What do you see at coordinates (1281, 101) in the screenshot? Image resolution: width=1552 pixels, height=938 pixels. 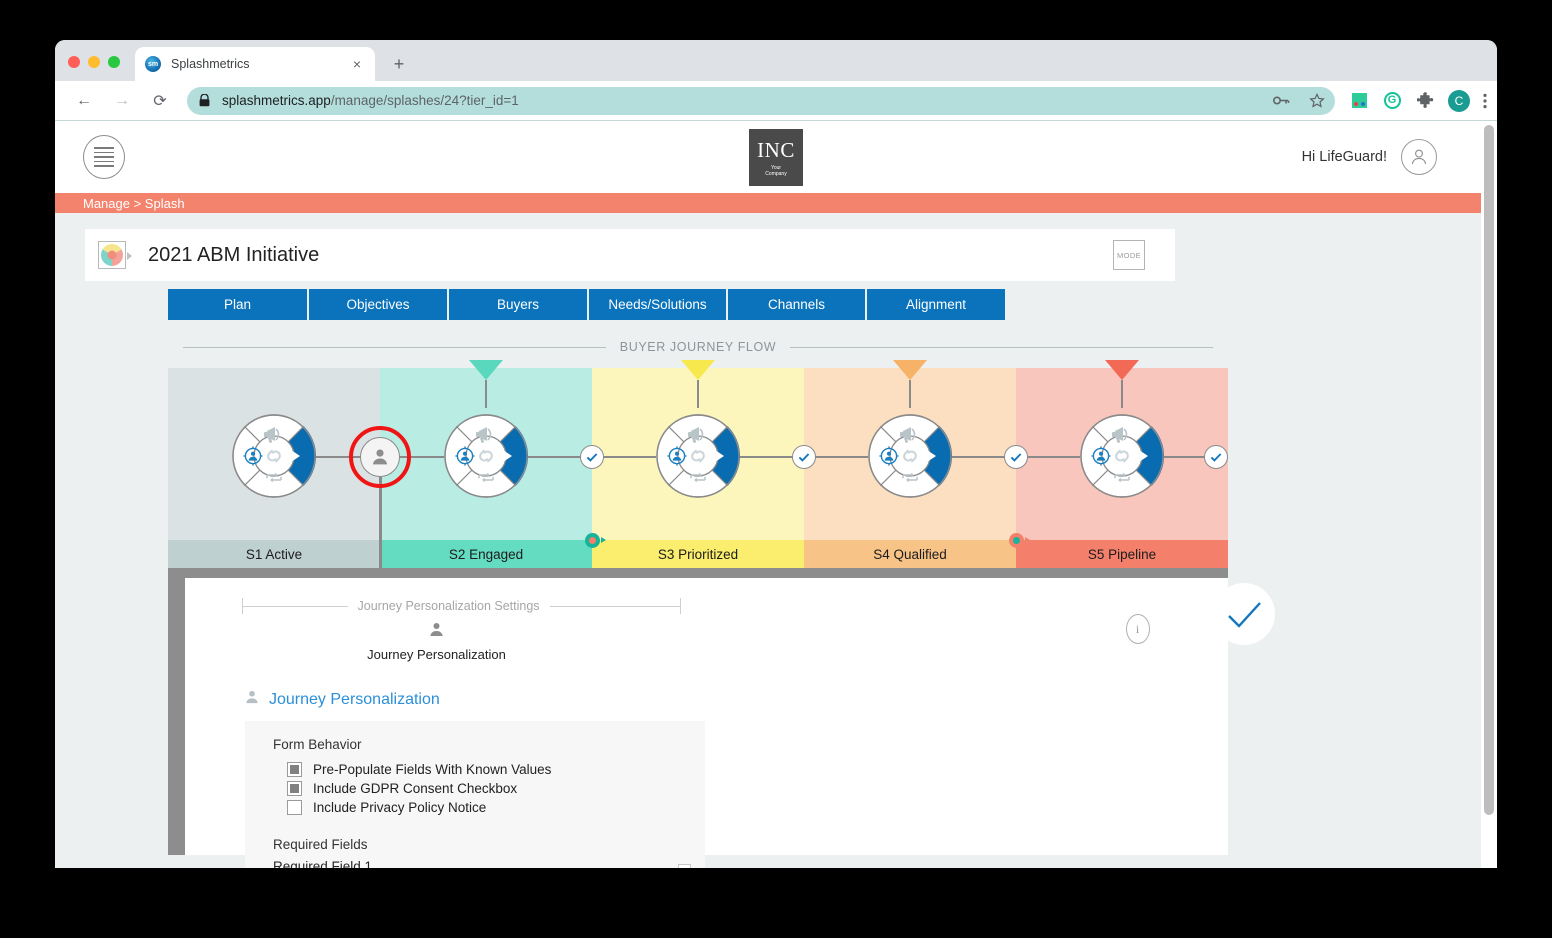 I see `key-icon` at bounding box center [1281, 101].